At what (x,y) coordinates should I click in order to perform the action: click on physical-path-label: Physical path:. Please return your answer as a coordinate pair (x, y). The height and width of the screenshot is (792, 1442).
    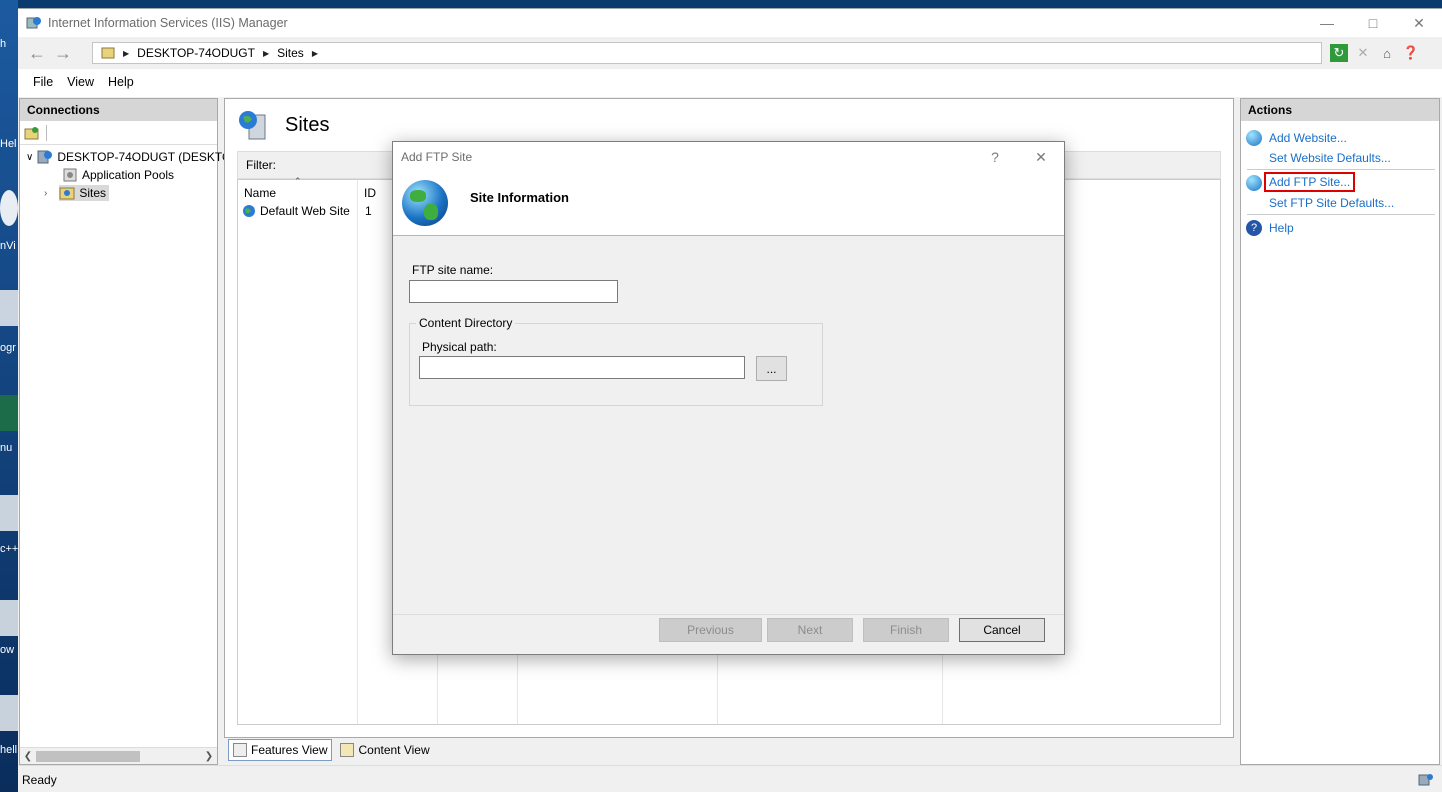
    Looking at the image, I should click on (459, 347).